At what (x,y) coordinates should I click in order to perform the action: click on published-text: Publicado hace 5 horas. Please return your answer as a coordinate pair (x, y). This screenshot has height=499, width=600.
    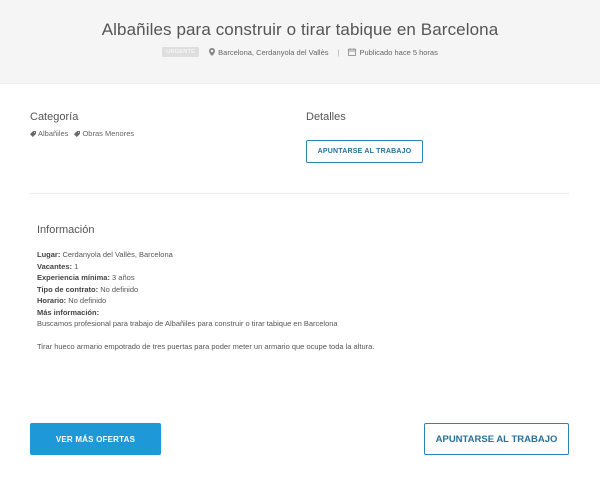
    Looking at the image, I should click on (398, 52).